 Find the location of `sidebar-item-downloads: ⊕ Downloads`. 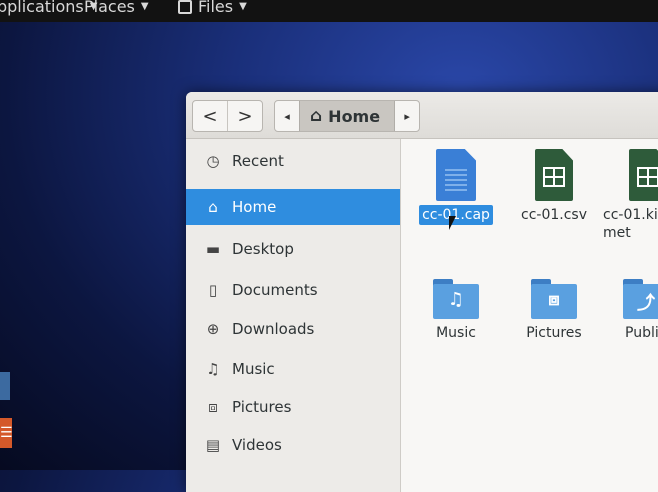

sidebar-item-downloads: ⊕ Downloads is located at coordinates (293, 329).